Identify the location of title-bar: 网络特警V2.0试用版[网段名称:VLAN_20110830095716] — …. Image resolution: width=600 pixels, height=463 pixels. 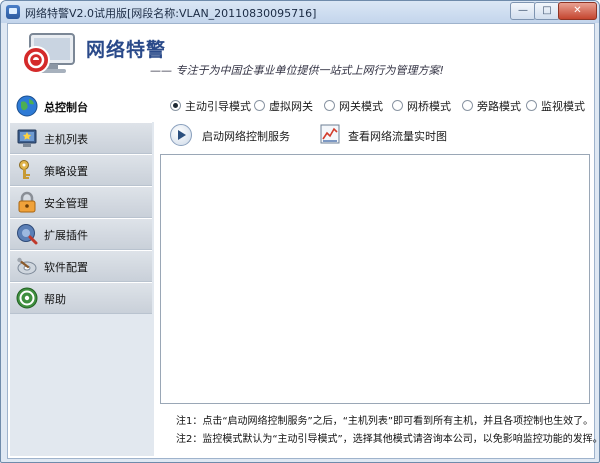
(300, 12).